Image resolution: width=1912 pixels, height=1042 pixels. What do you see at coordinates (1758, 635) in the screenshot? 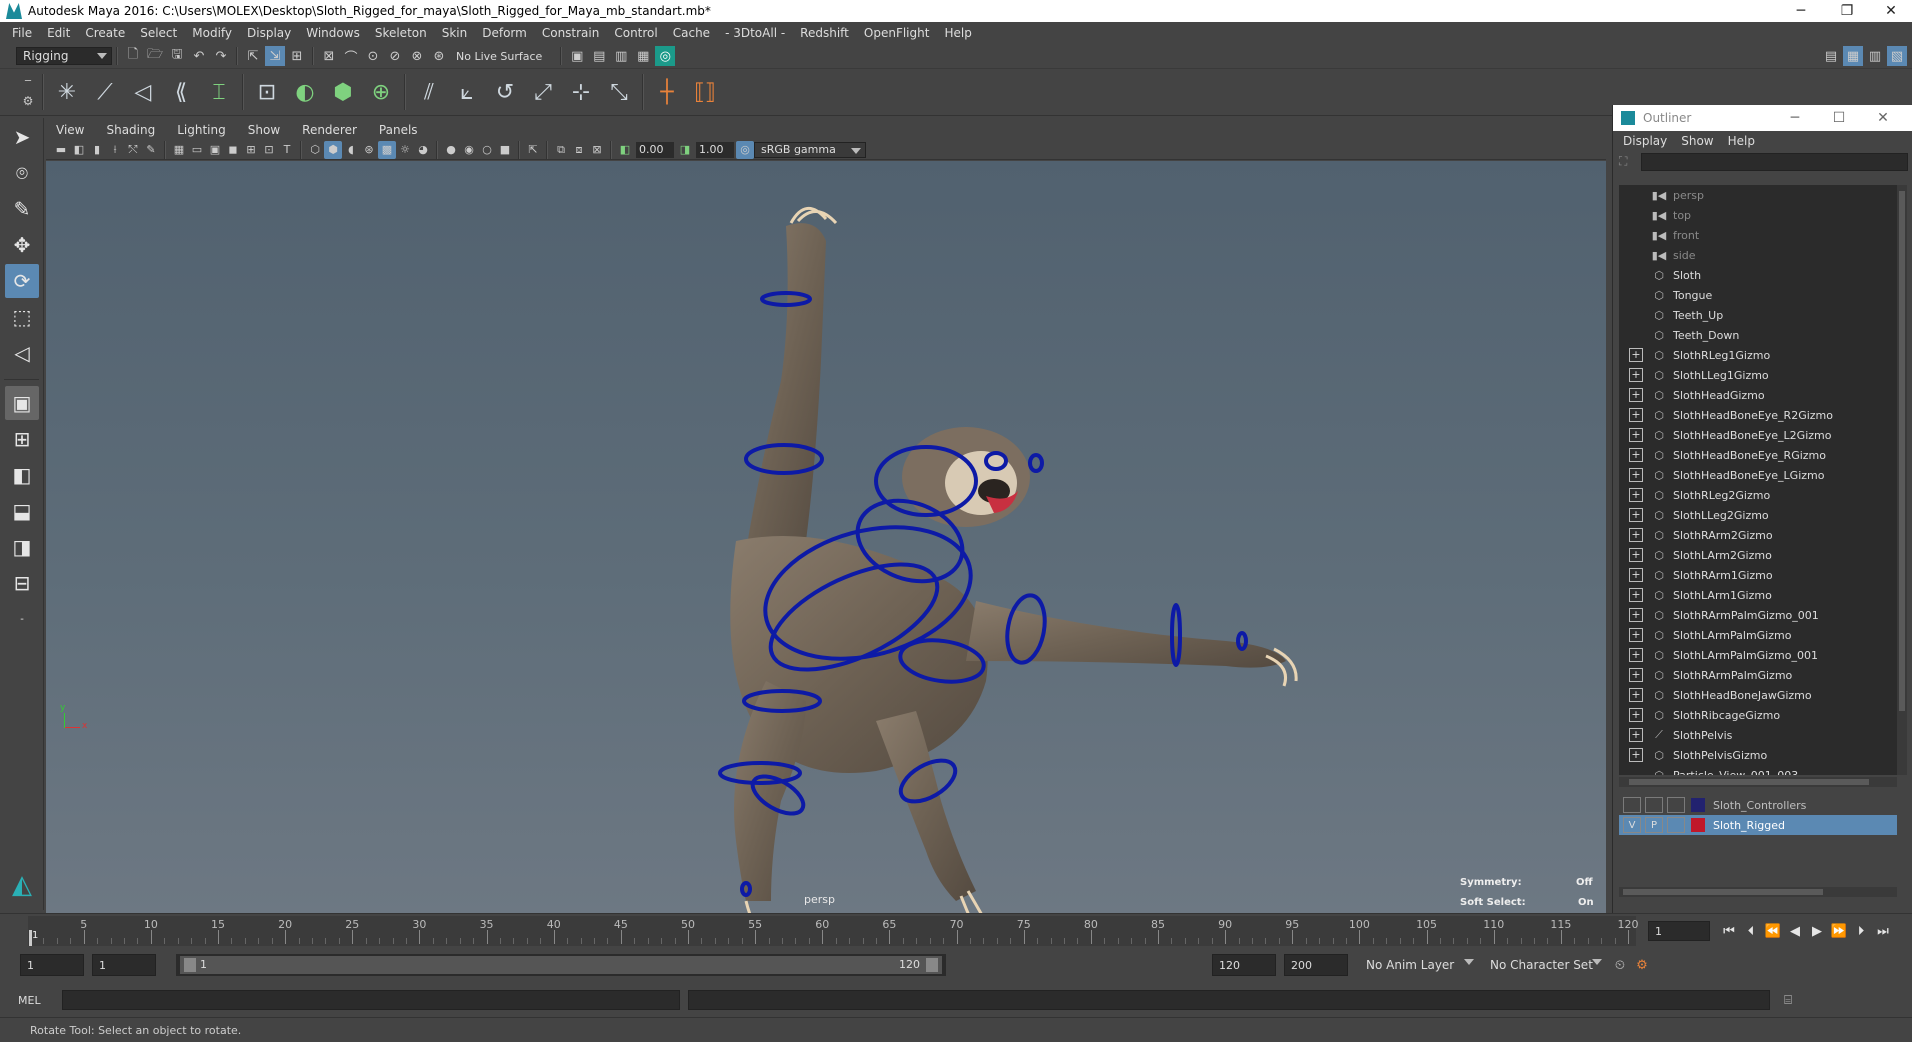
I see `outliner-item: + ⬡ SlothLArmPalmGizmo` at bounding box center [1758, 635].